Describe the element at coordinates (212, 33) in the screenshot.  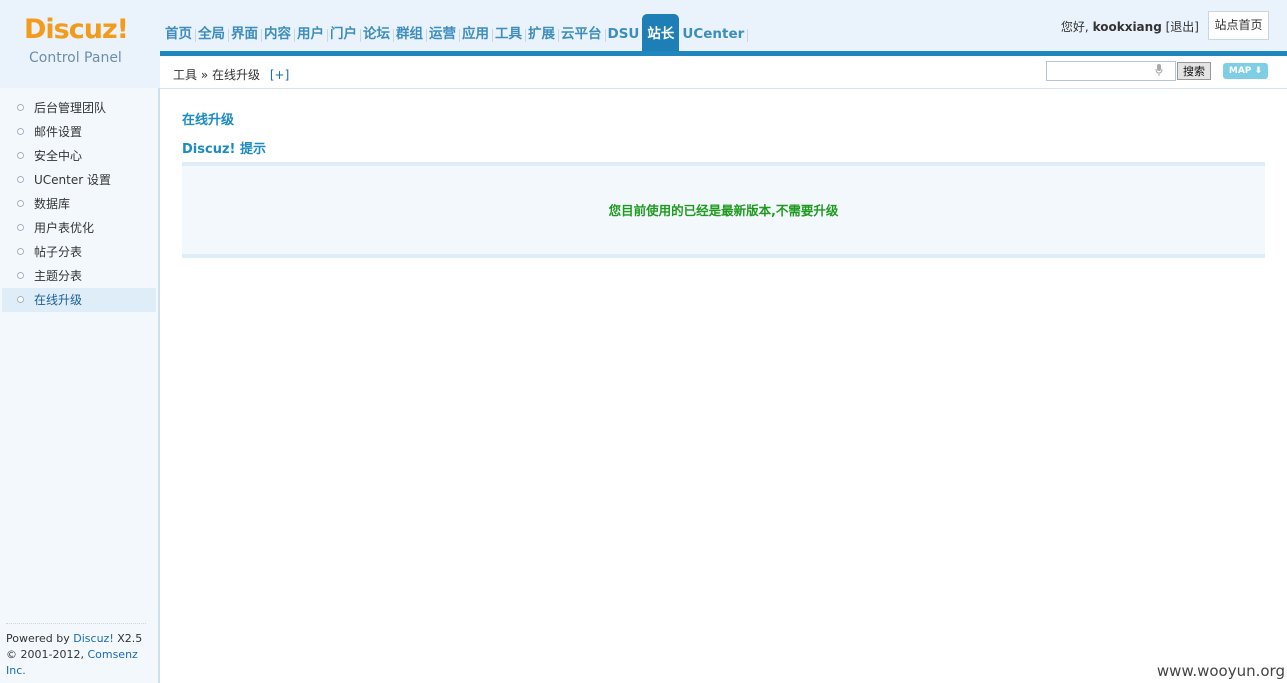
I see `nav-item-global: 全局` at that location.